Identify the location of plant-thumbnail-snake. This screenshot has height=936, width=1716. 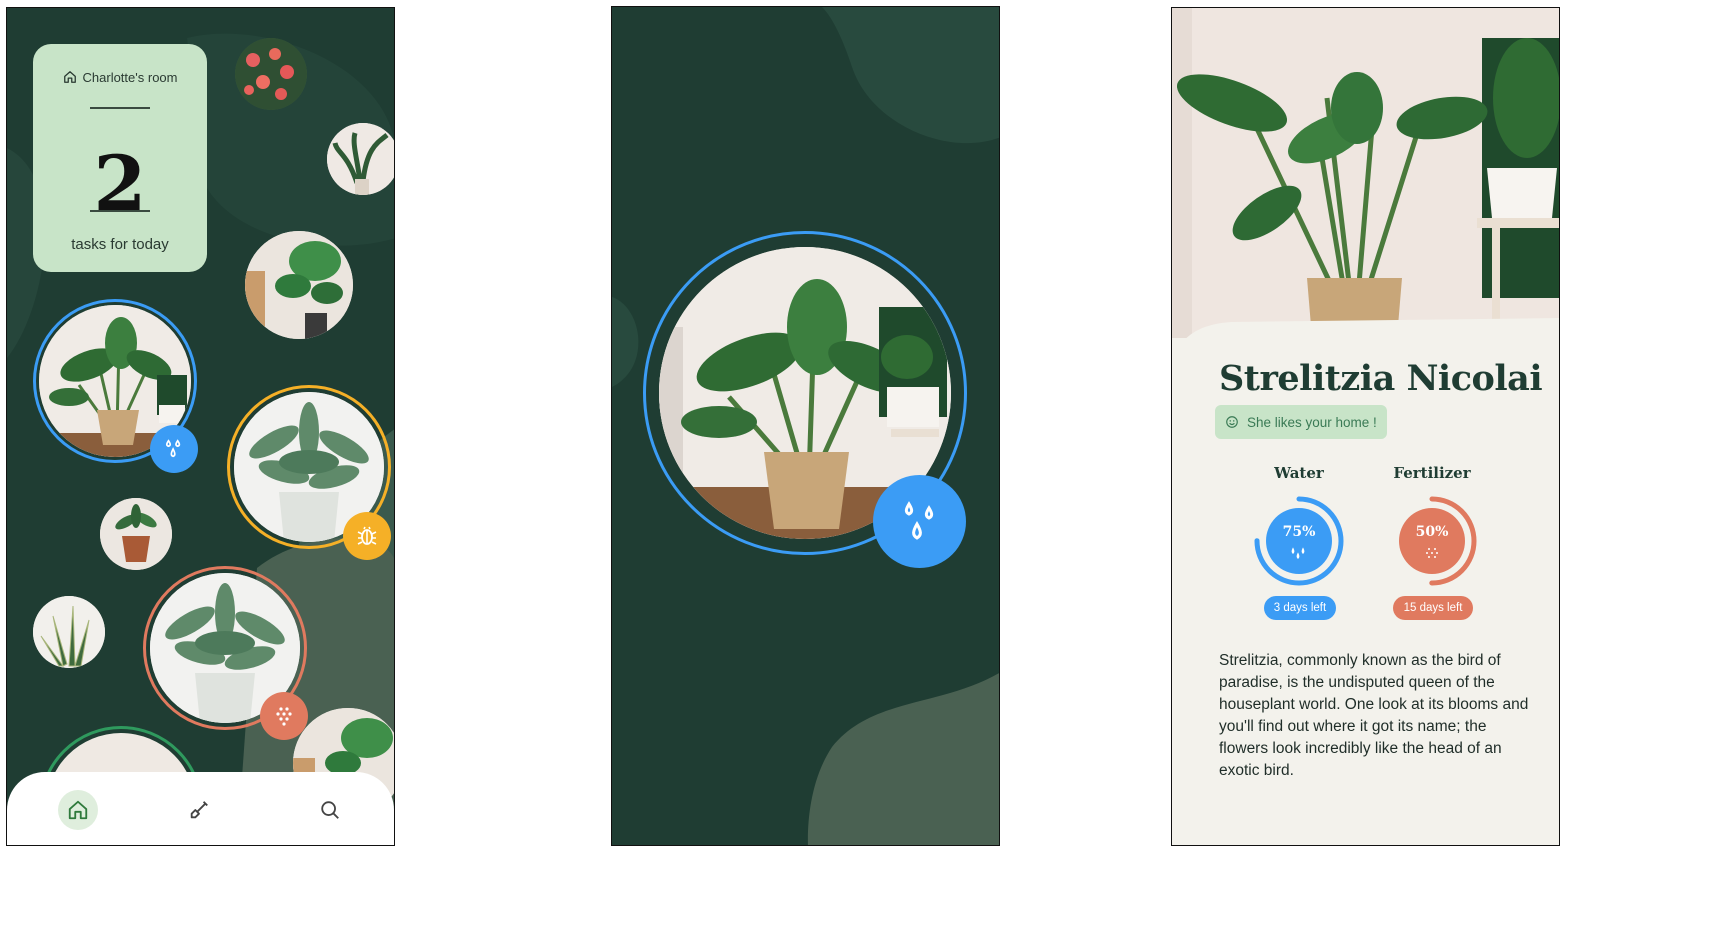
(69, 632).